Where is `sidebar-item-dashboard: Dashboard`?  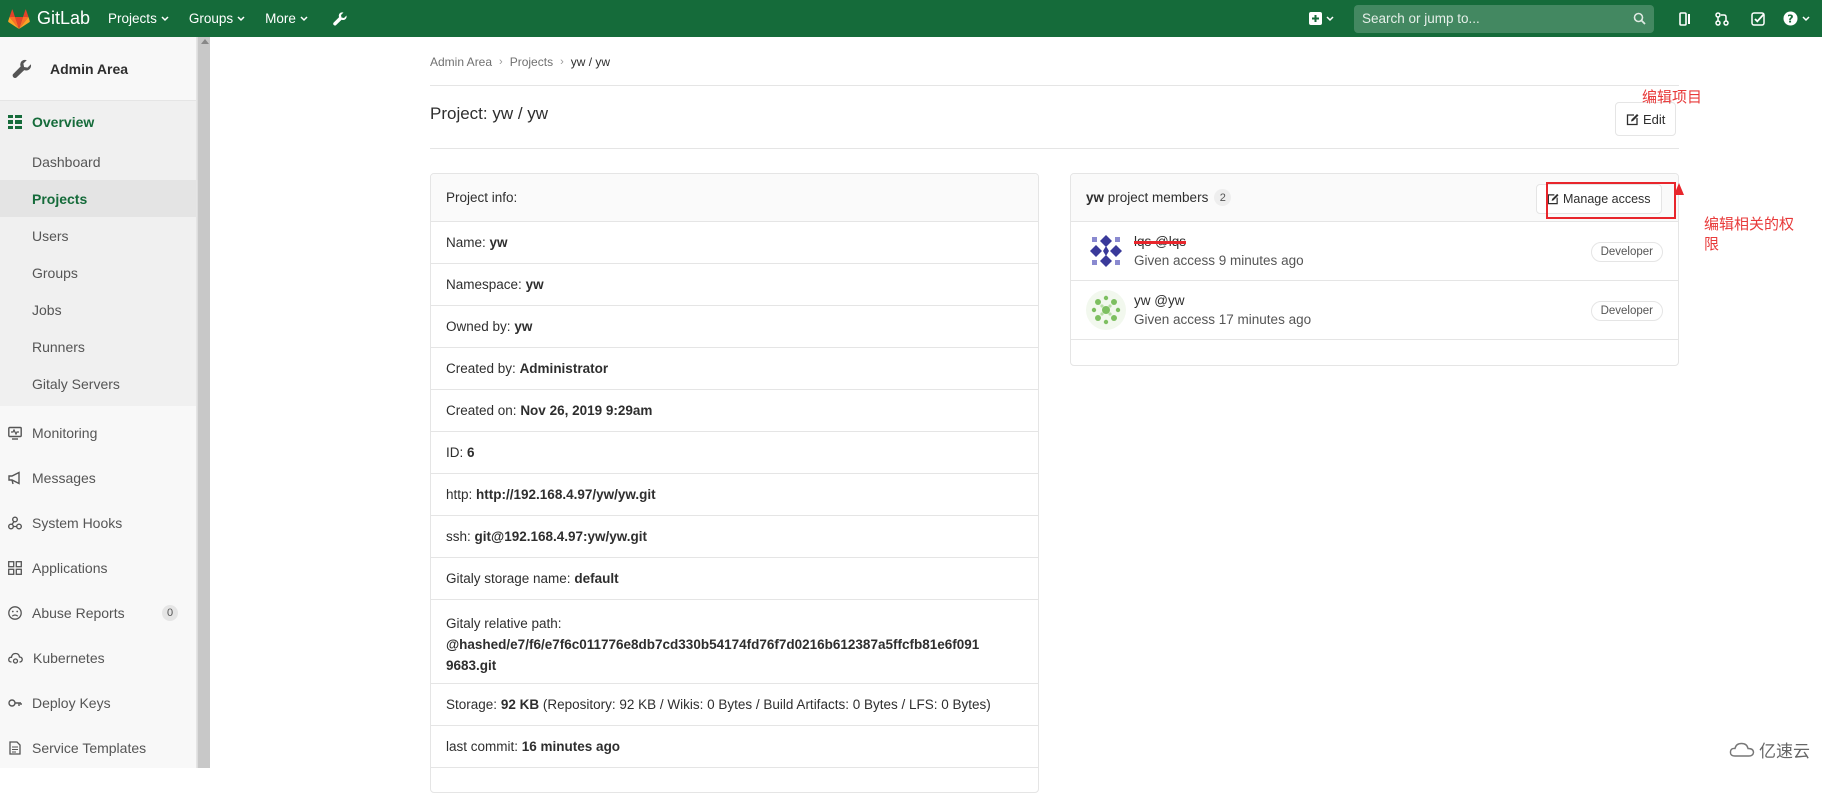 sidebar-item-dashboard: Dashboard is located at coordinates (98, 161).